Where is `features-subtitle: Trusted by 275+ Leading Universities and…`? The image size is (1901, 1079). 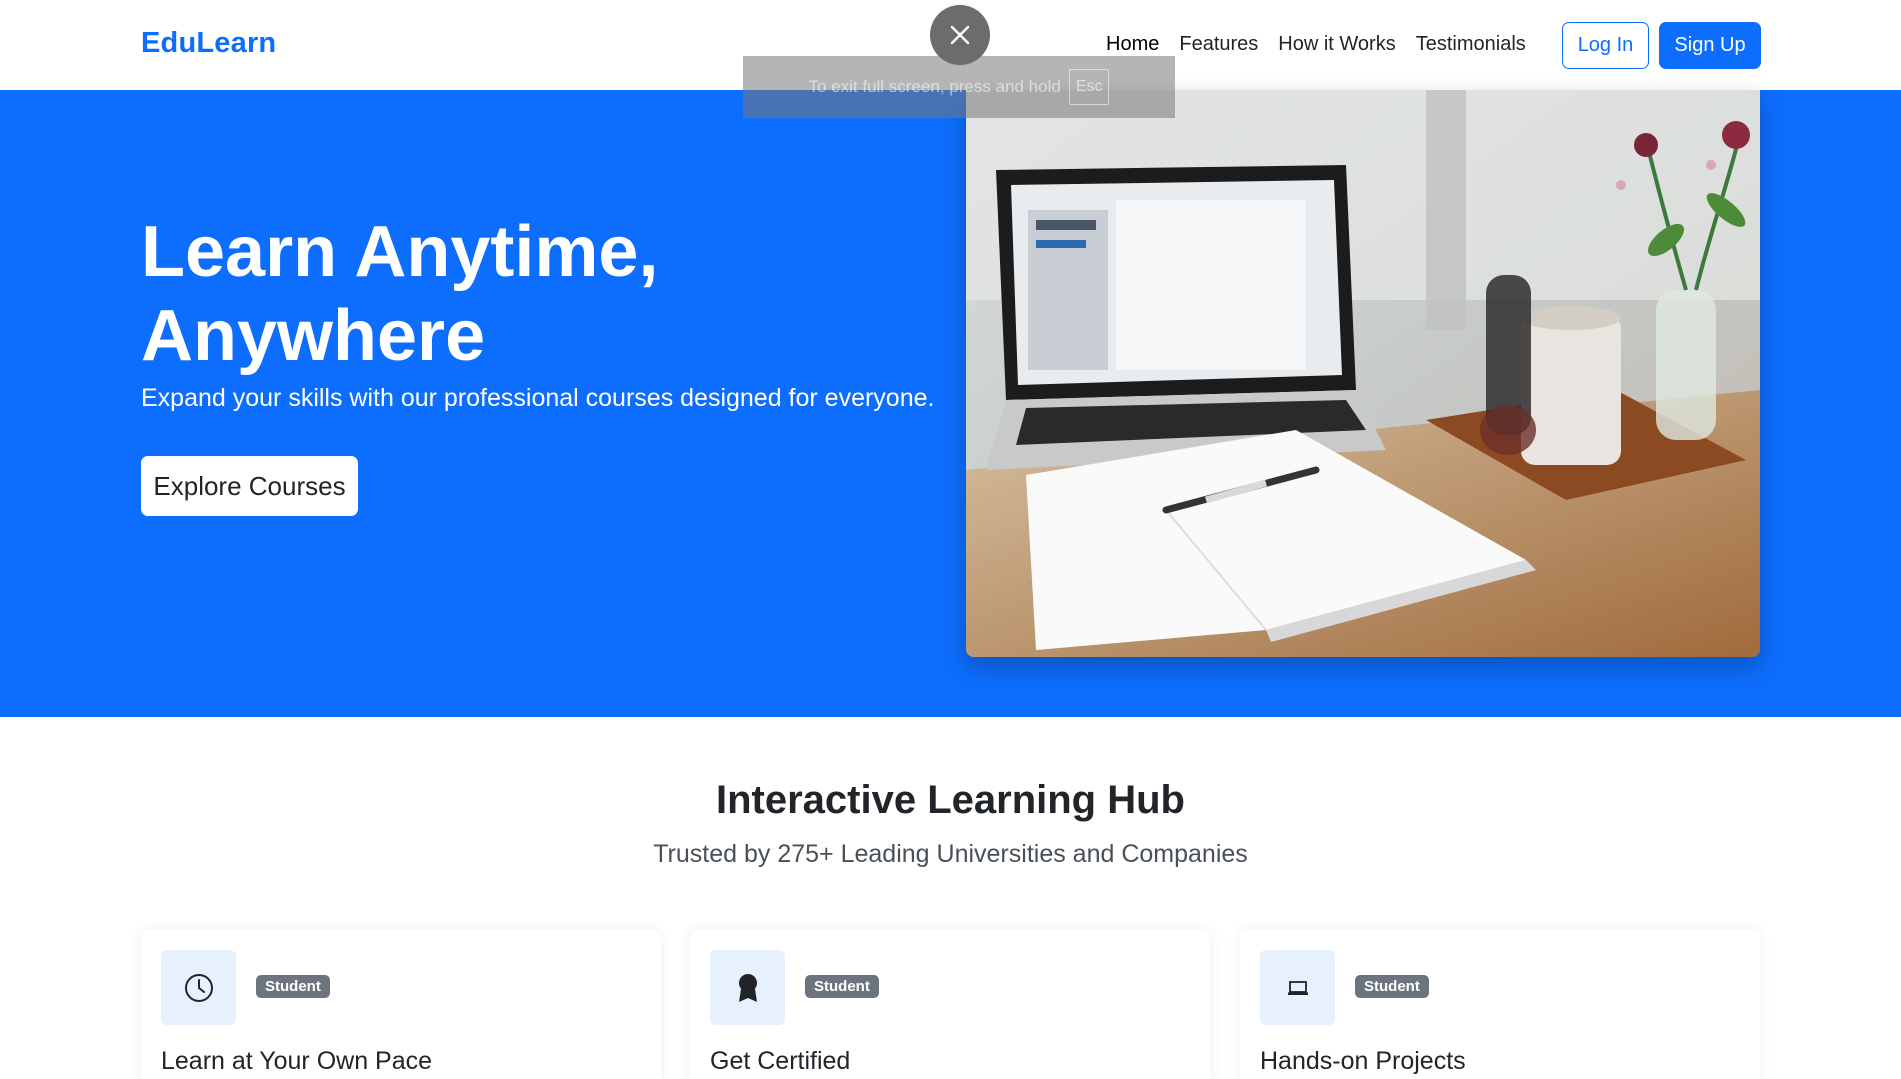 features-subtitle: Trusted by 275+ Leading Universities and… is located at coordinates (950, 854).